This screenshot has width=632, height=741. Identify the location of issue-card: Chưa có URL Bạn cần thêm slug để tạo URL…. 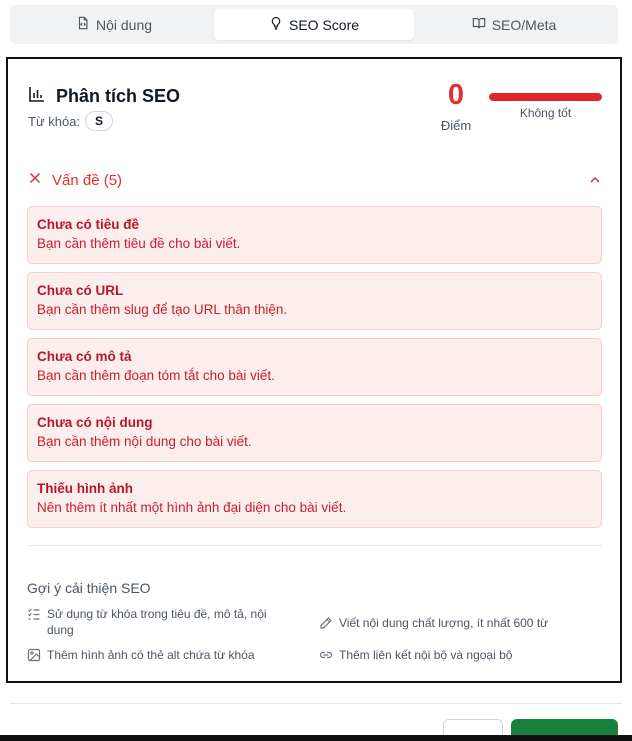
(314, 301).